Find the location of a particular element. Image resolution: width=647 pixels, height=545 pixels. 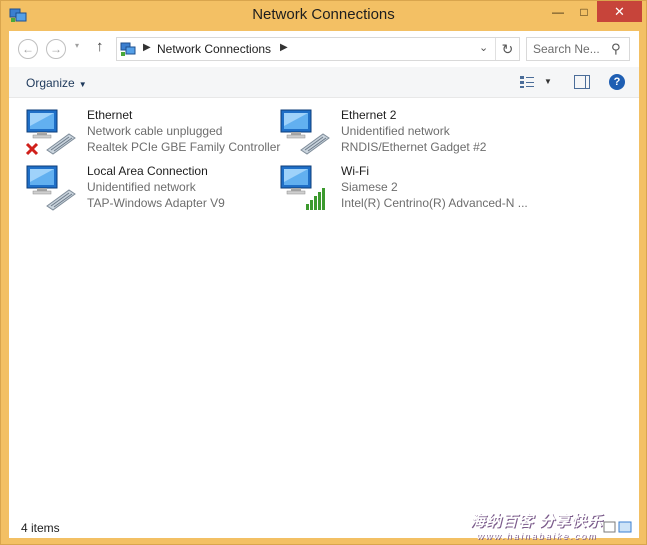

watermark-url: www.hainabaike.com is located at coordinates (537, 536).